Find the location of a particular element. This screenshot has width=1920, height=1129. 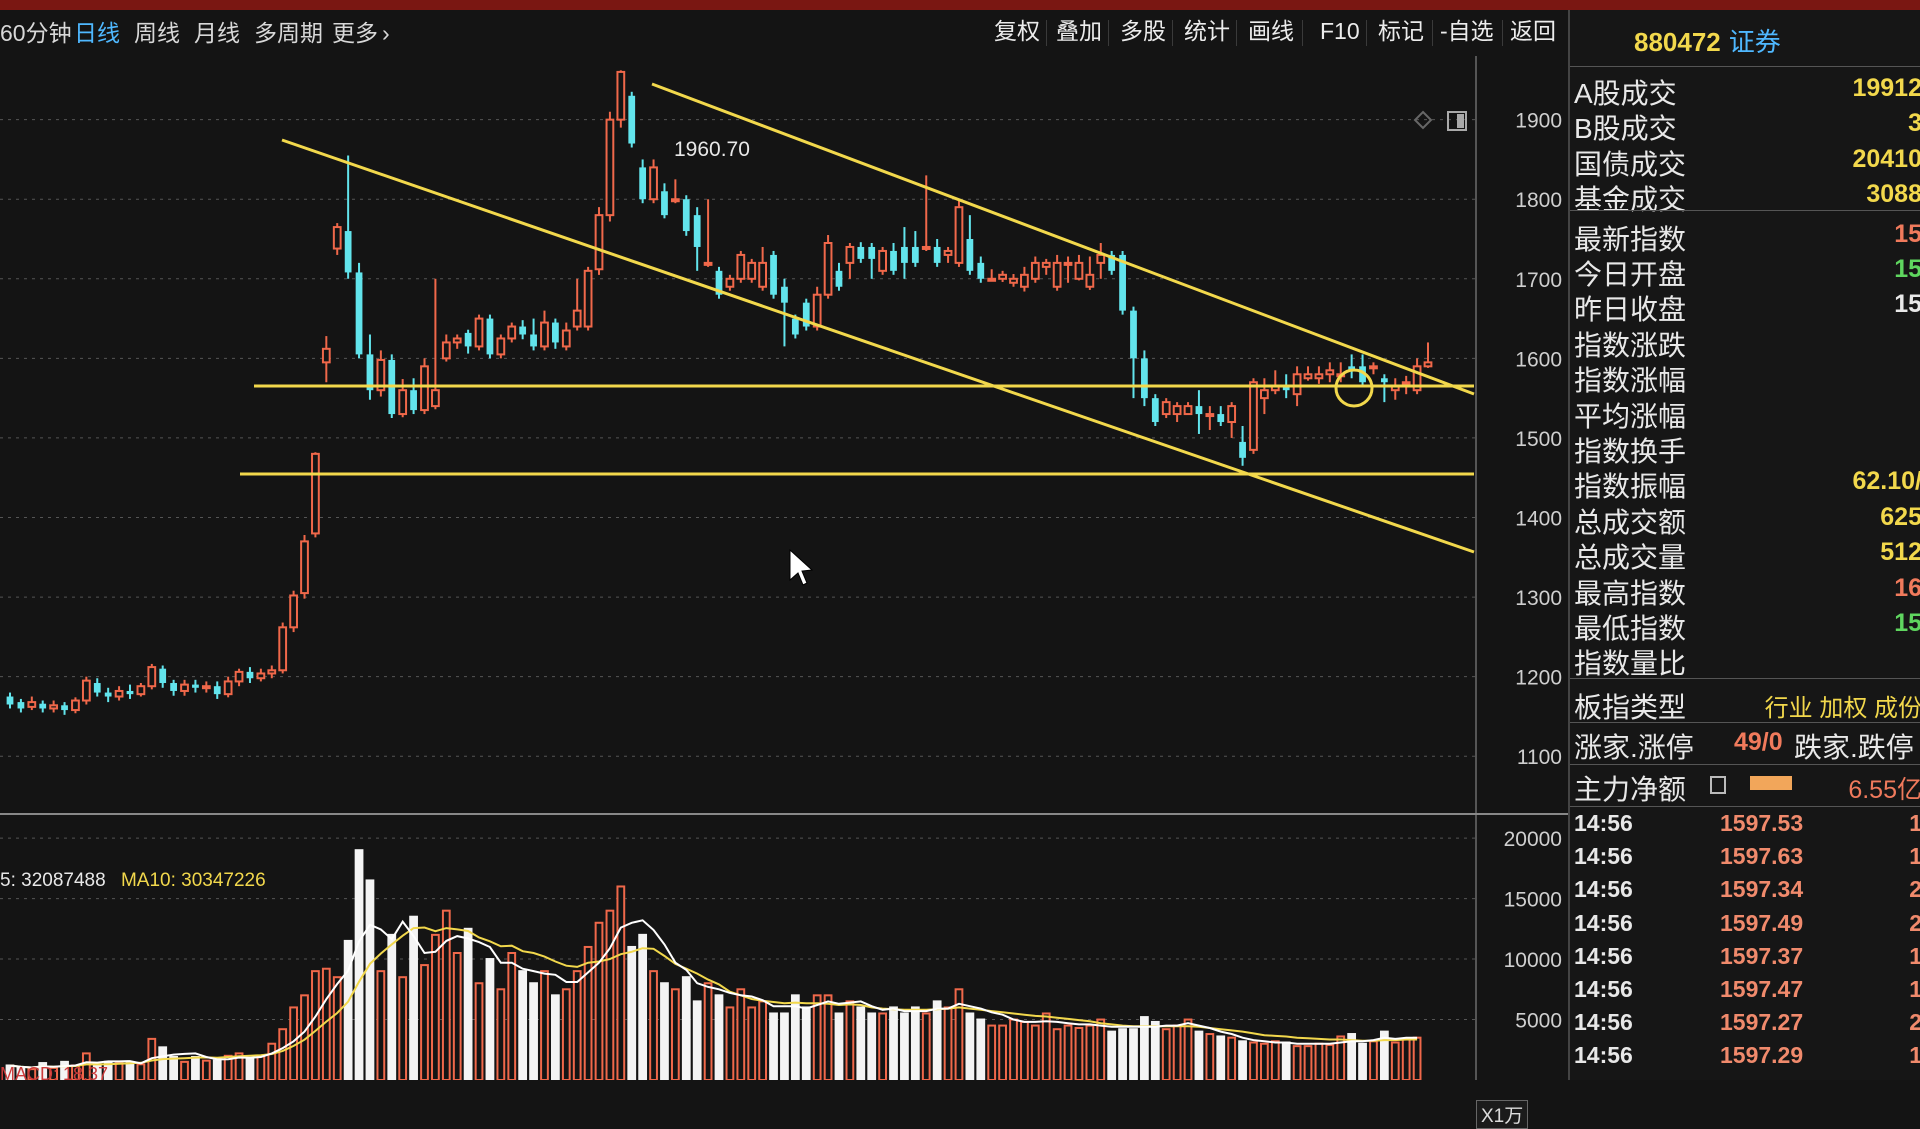

tool-multi-stock-button: 多股 is located at coordinates (1143, 31).